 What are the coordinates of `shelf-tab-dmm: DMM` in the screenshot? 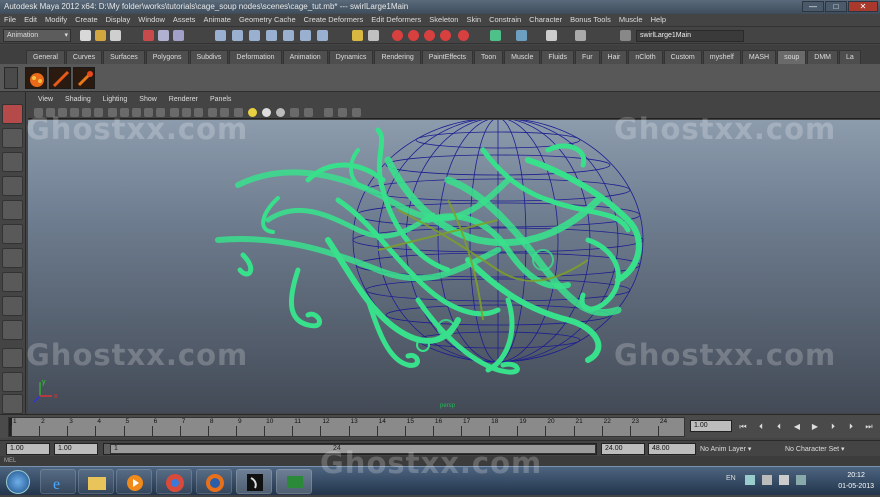 It's located at (823, 57).